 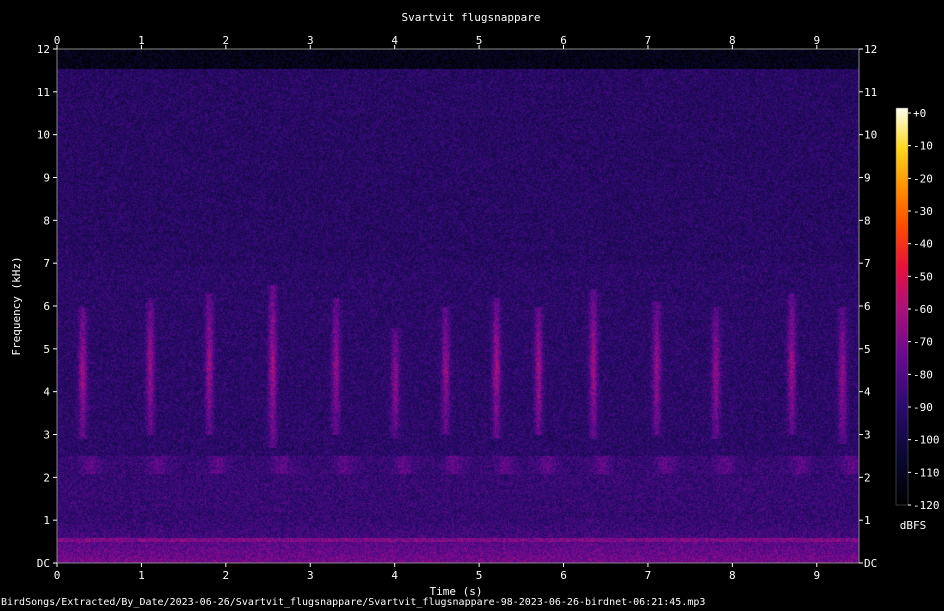 I want to click on y-tick-label: DC, so click(x=43, y=563).